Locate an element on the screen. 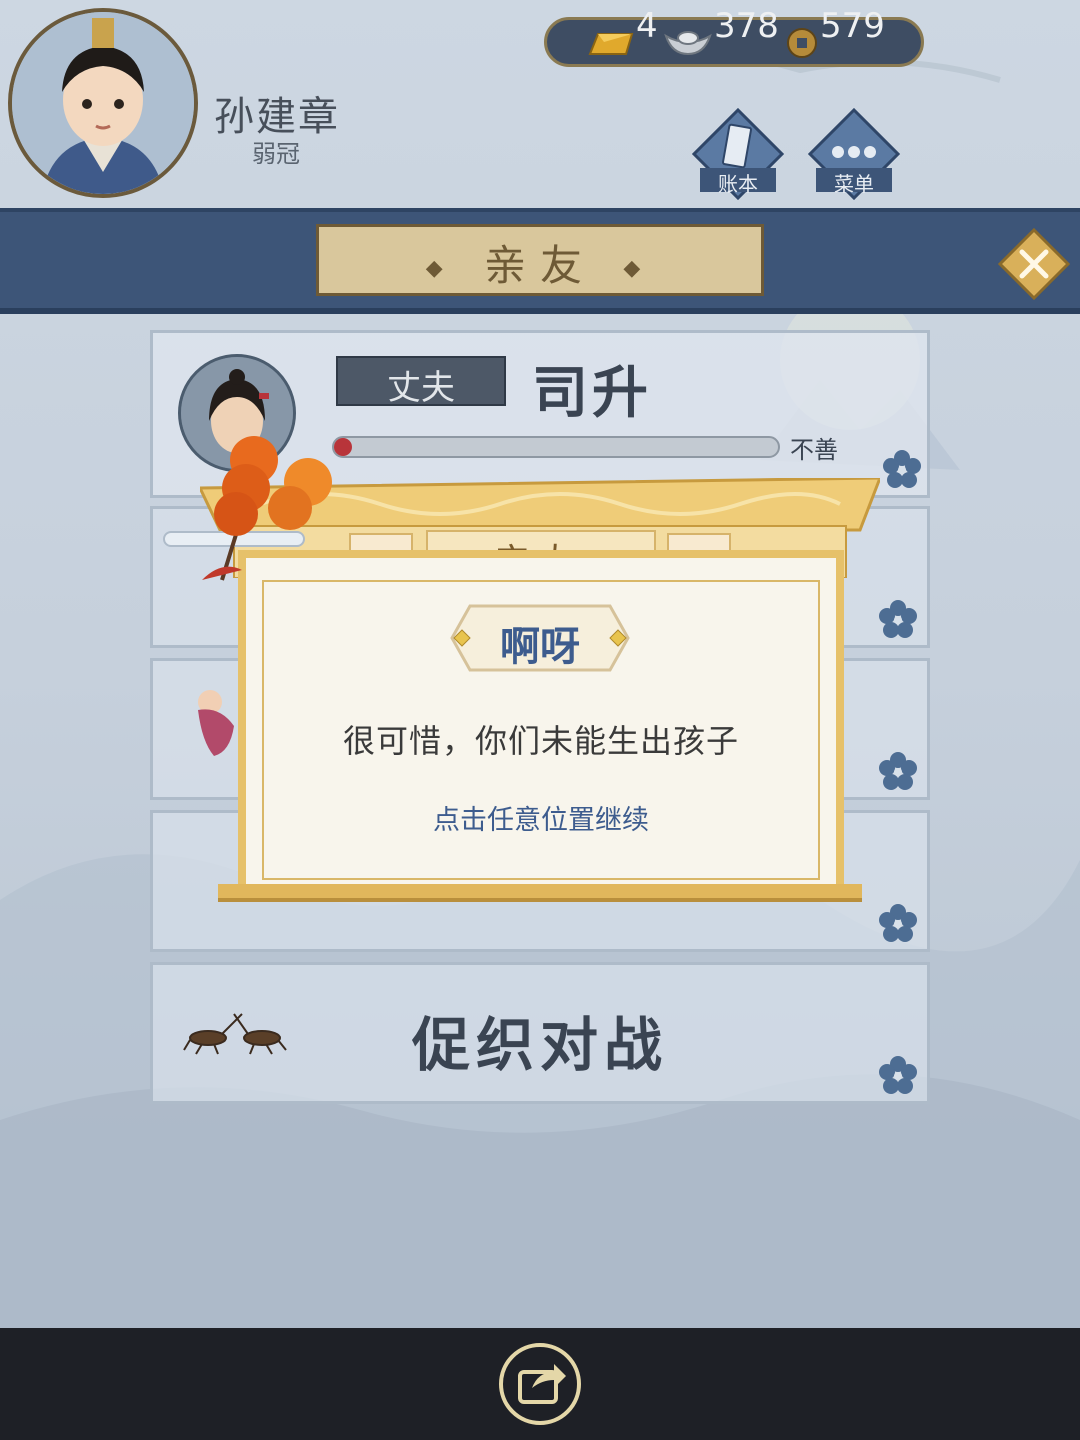  tanghulu-icon is located at coordinates (247, 508).